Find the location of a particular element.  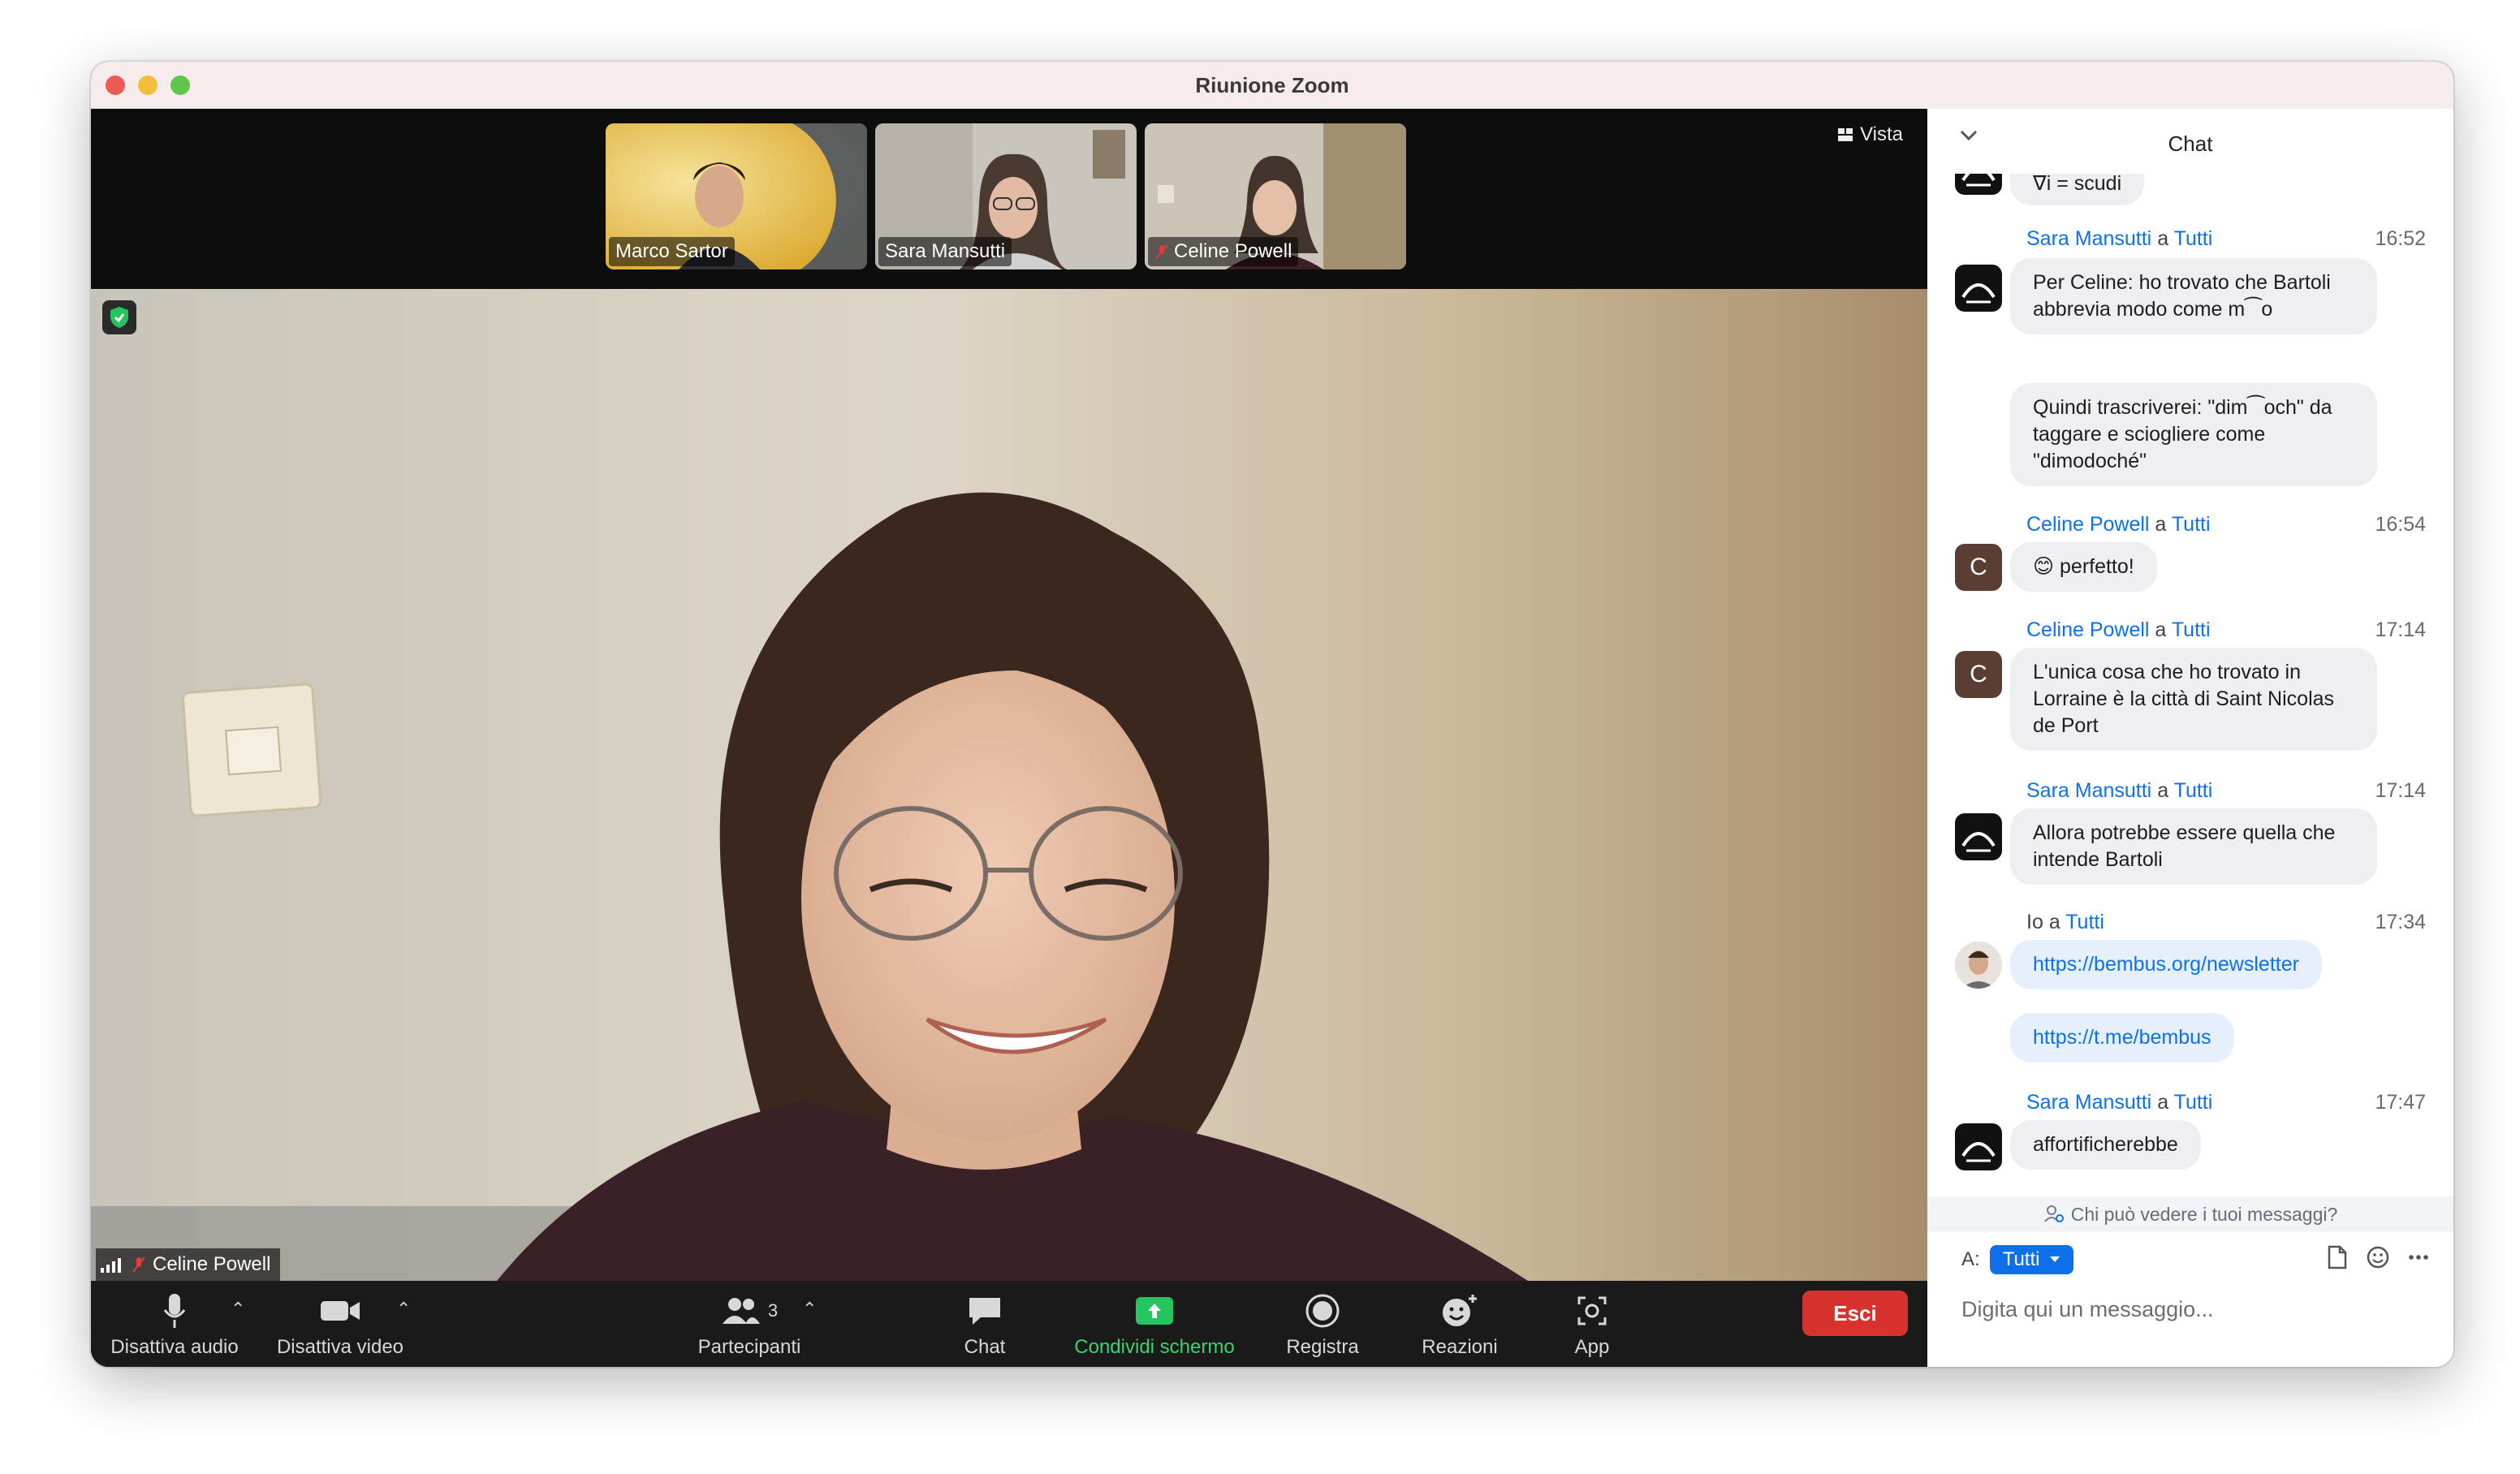

signal-strength-icon is located at coordinates (111, 1265).